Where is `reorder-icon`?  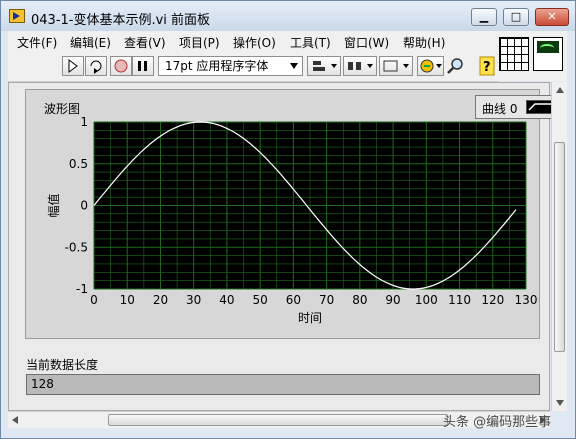 reorder-icon is located at coordinates (431, 66).